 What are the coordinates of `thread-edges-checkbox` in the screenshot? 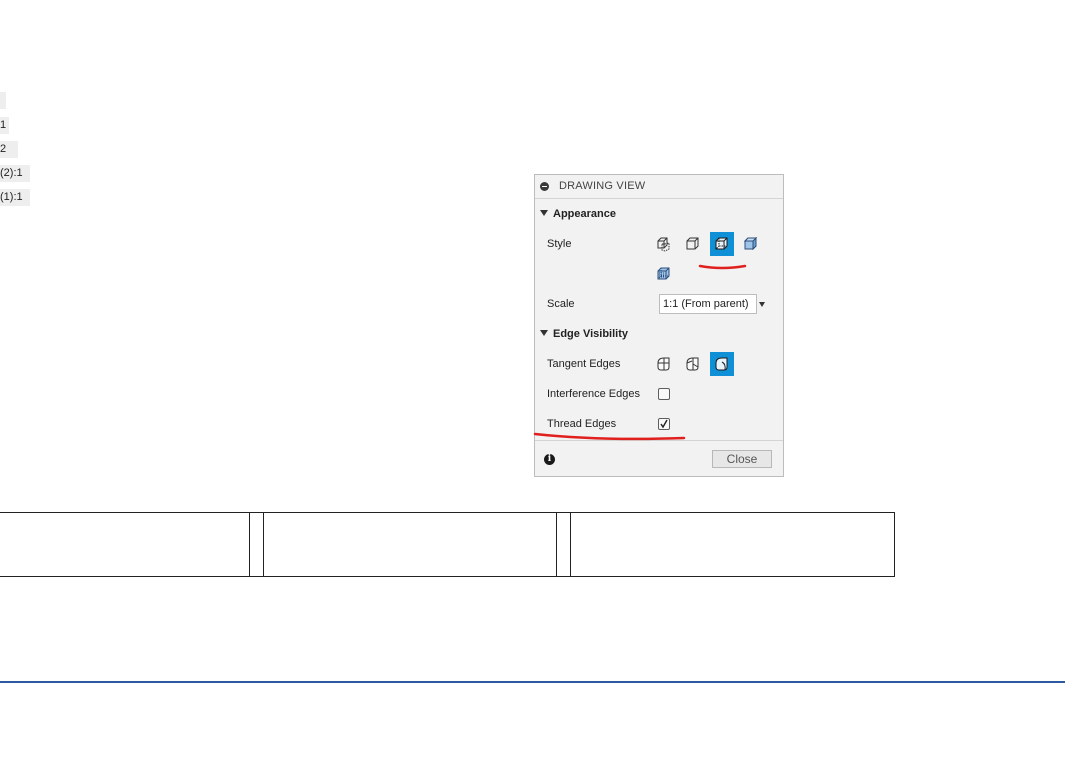 It's located at (664, 424).